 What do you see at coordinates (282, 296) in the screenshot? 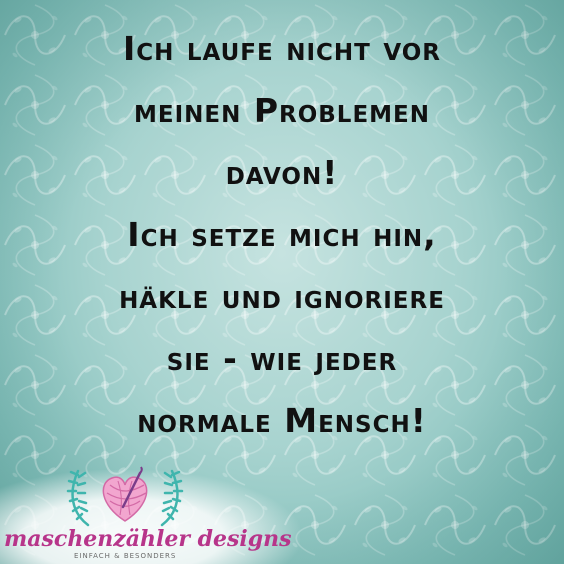
I see `quote-line: häkle und ignoriere` at bounding box center [282, 296].